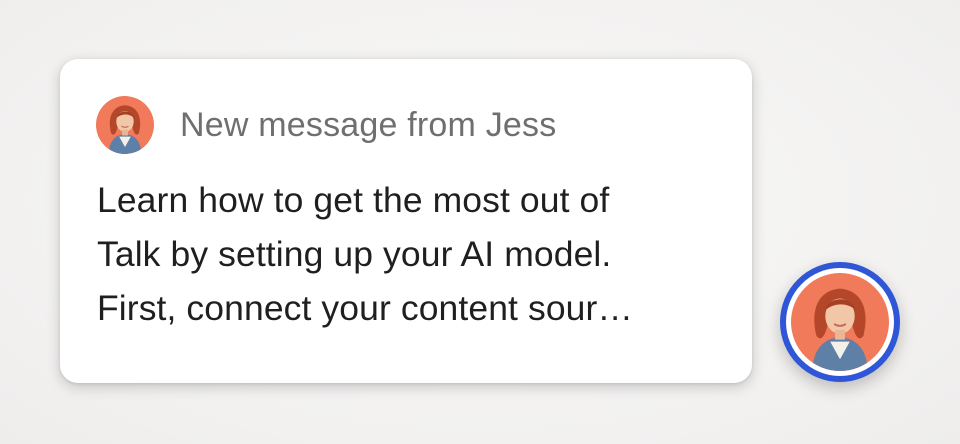 The width and height of the screenshot is (960, 444). What do you see at coordinates (354, 254) in the screenshot?
I see `message-preview-line: Talk by setting up your AI model.` at bounding box center [354, 254].